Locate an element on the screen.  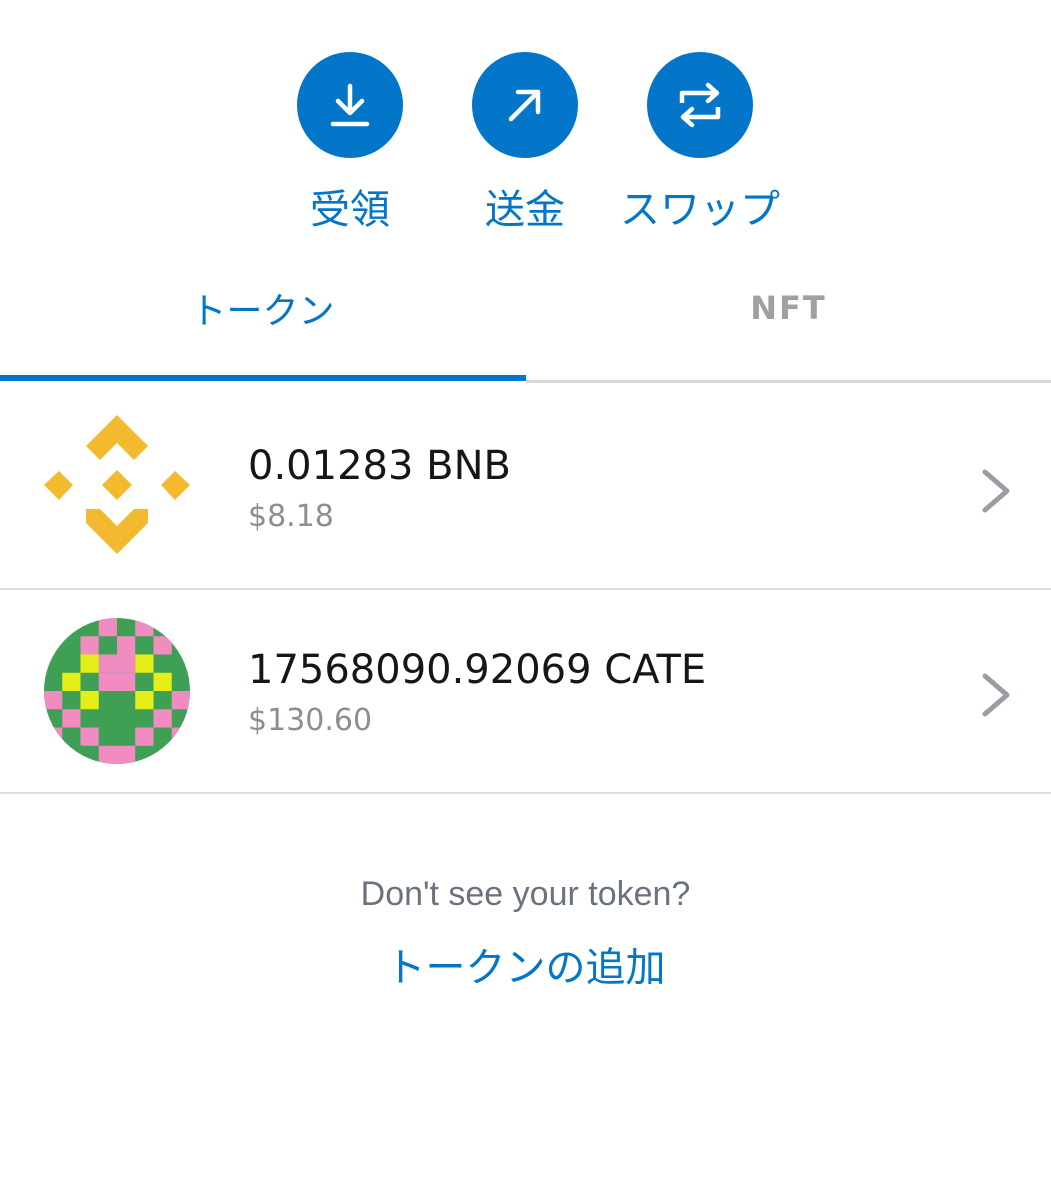
missing-token-prompt: Don't see your token? トークンの追加 is located at coordinates (525, 932).